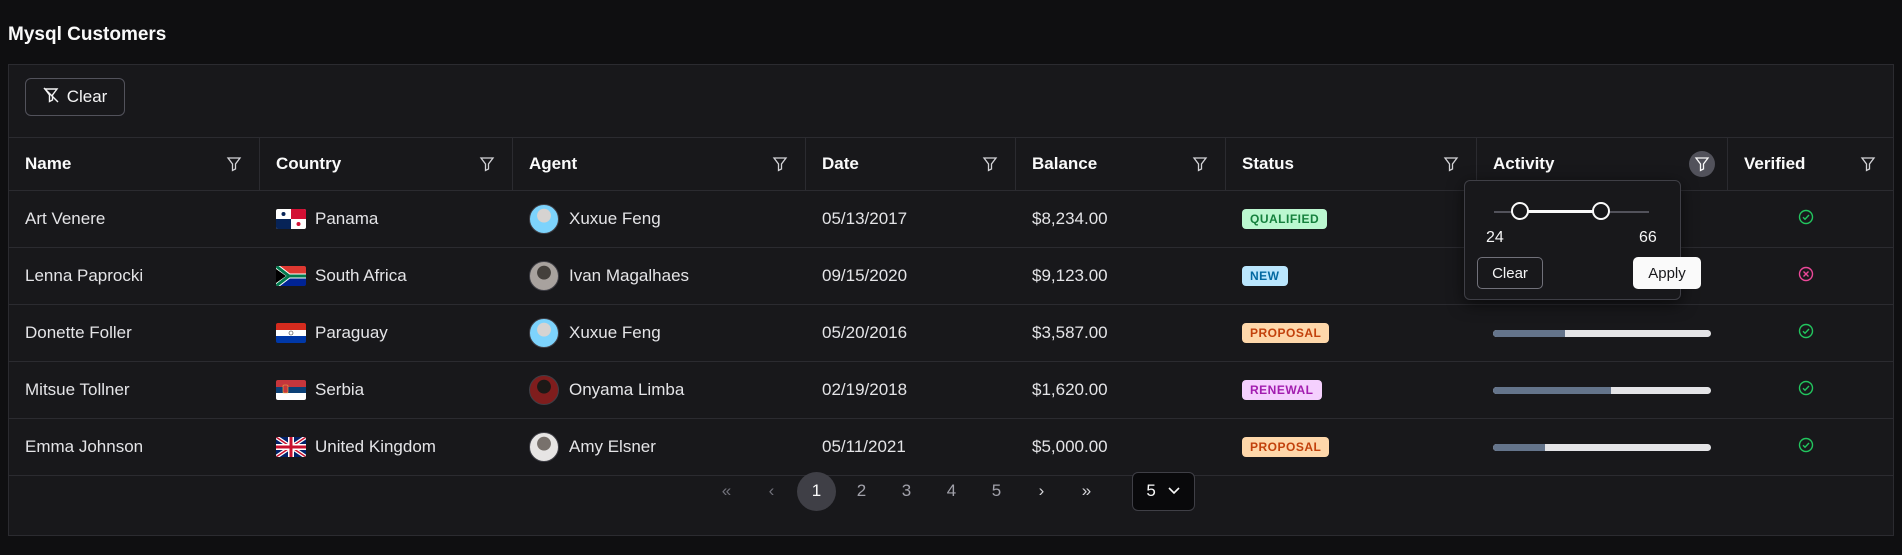  Describe the element at coordinates (1582, 240) in the screenshot. I see `activity-filter-overlay: 24 66 Clear Apply` at that location.